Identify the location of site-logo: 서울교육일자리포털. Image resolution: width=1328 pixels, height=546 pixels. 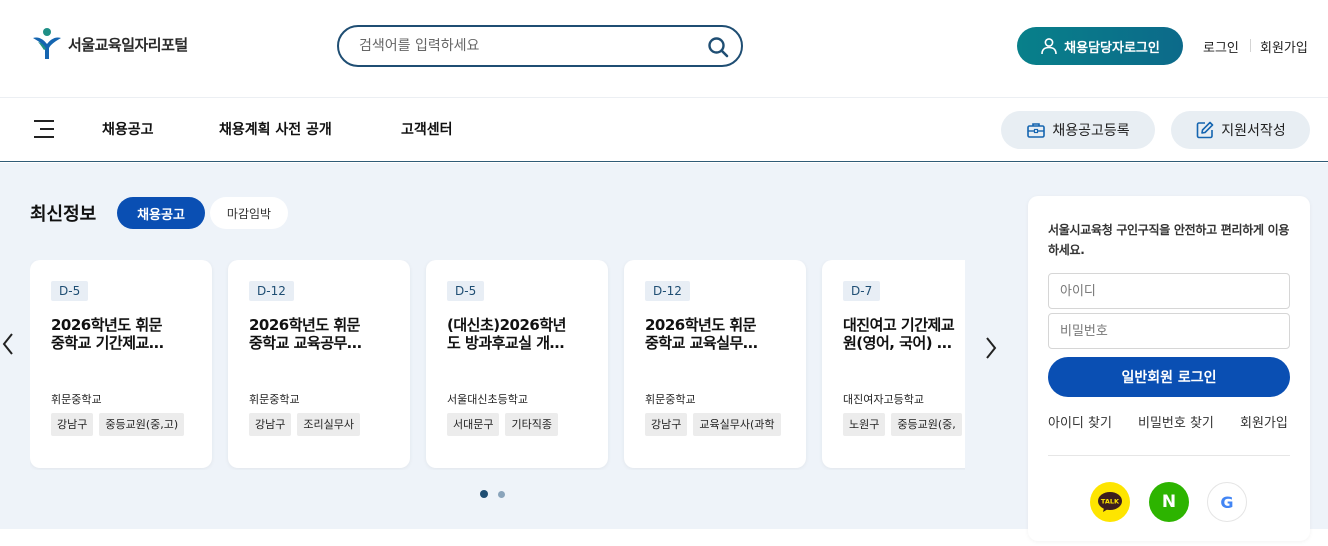
(109, 44).